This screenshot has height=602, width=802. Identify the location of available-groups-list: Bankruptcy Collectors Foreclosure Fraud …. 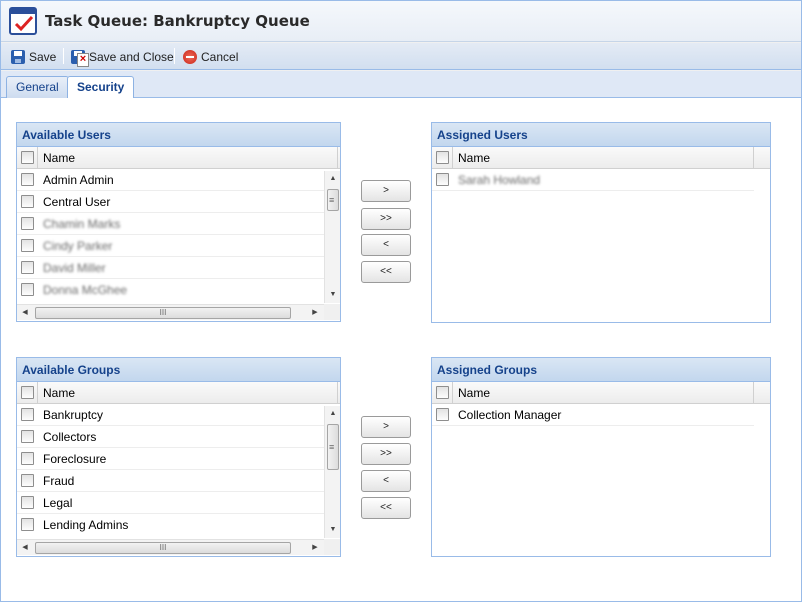
(170, 470).